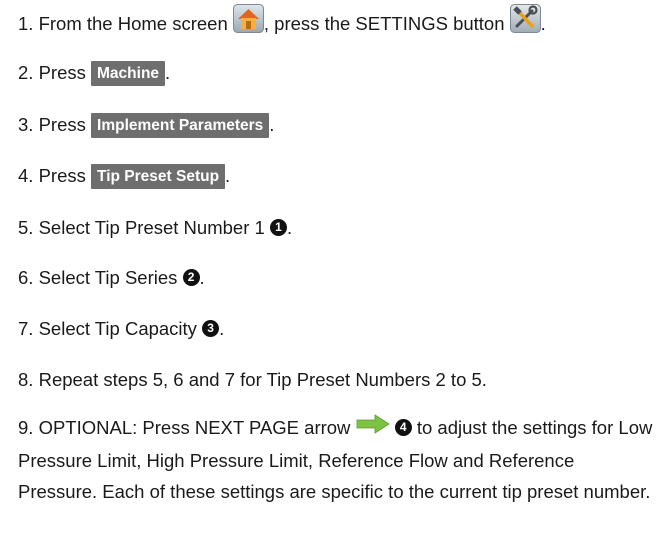  I want to click on step-number: 8., so click(26, 379).